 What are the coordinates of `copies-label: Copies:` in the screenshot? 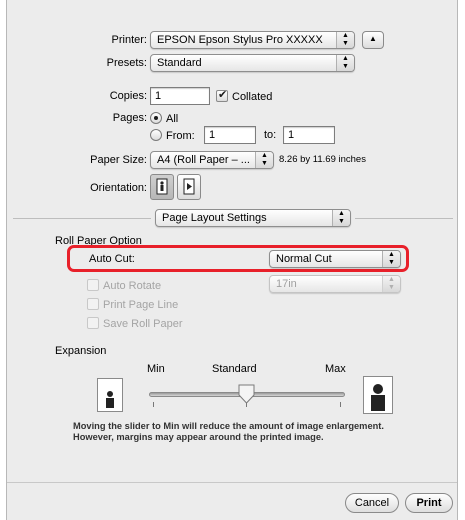 It's located at (128, 96).